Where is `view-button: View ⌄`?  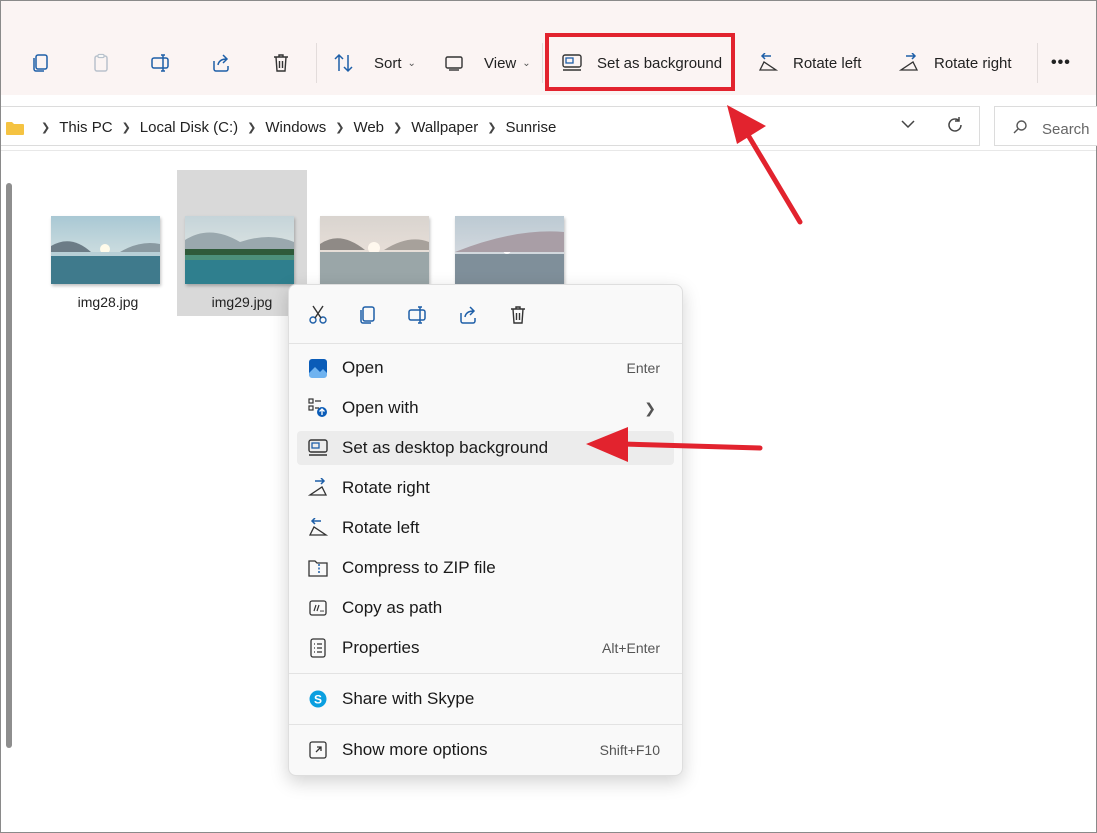
view-button: View ⌄ is located at coordinates (482, 63).